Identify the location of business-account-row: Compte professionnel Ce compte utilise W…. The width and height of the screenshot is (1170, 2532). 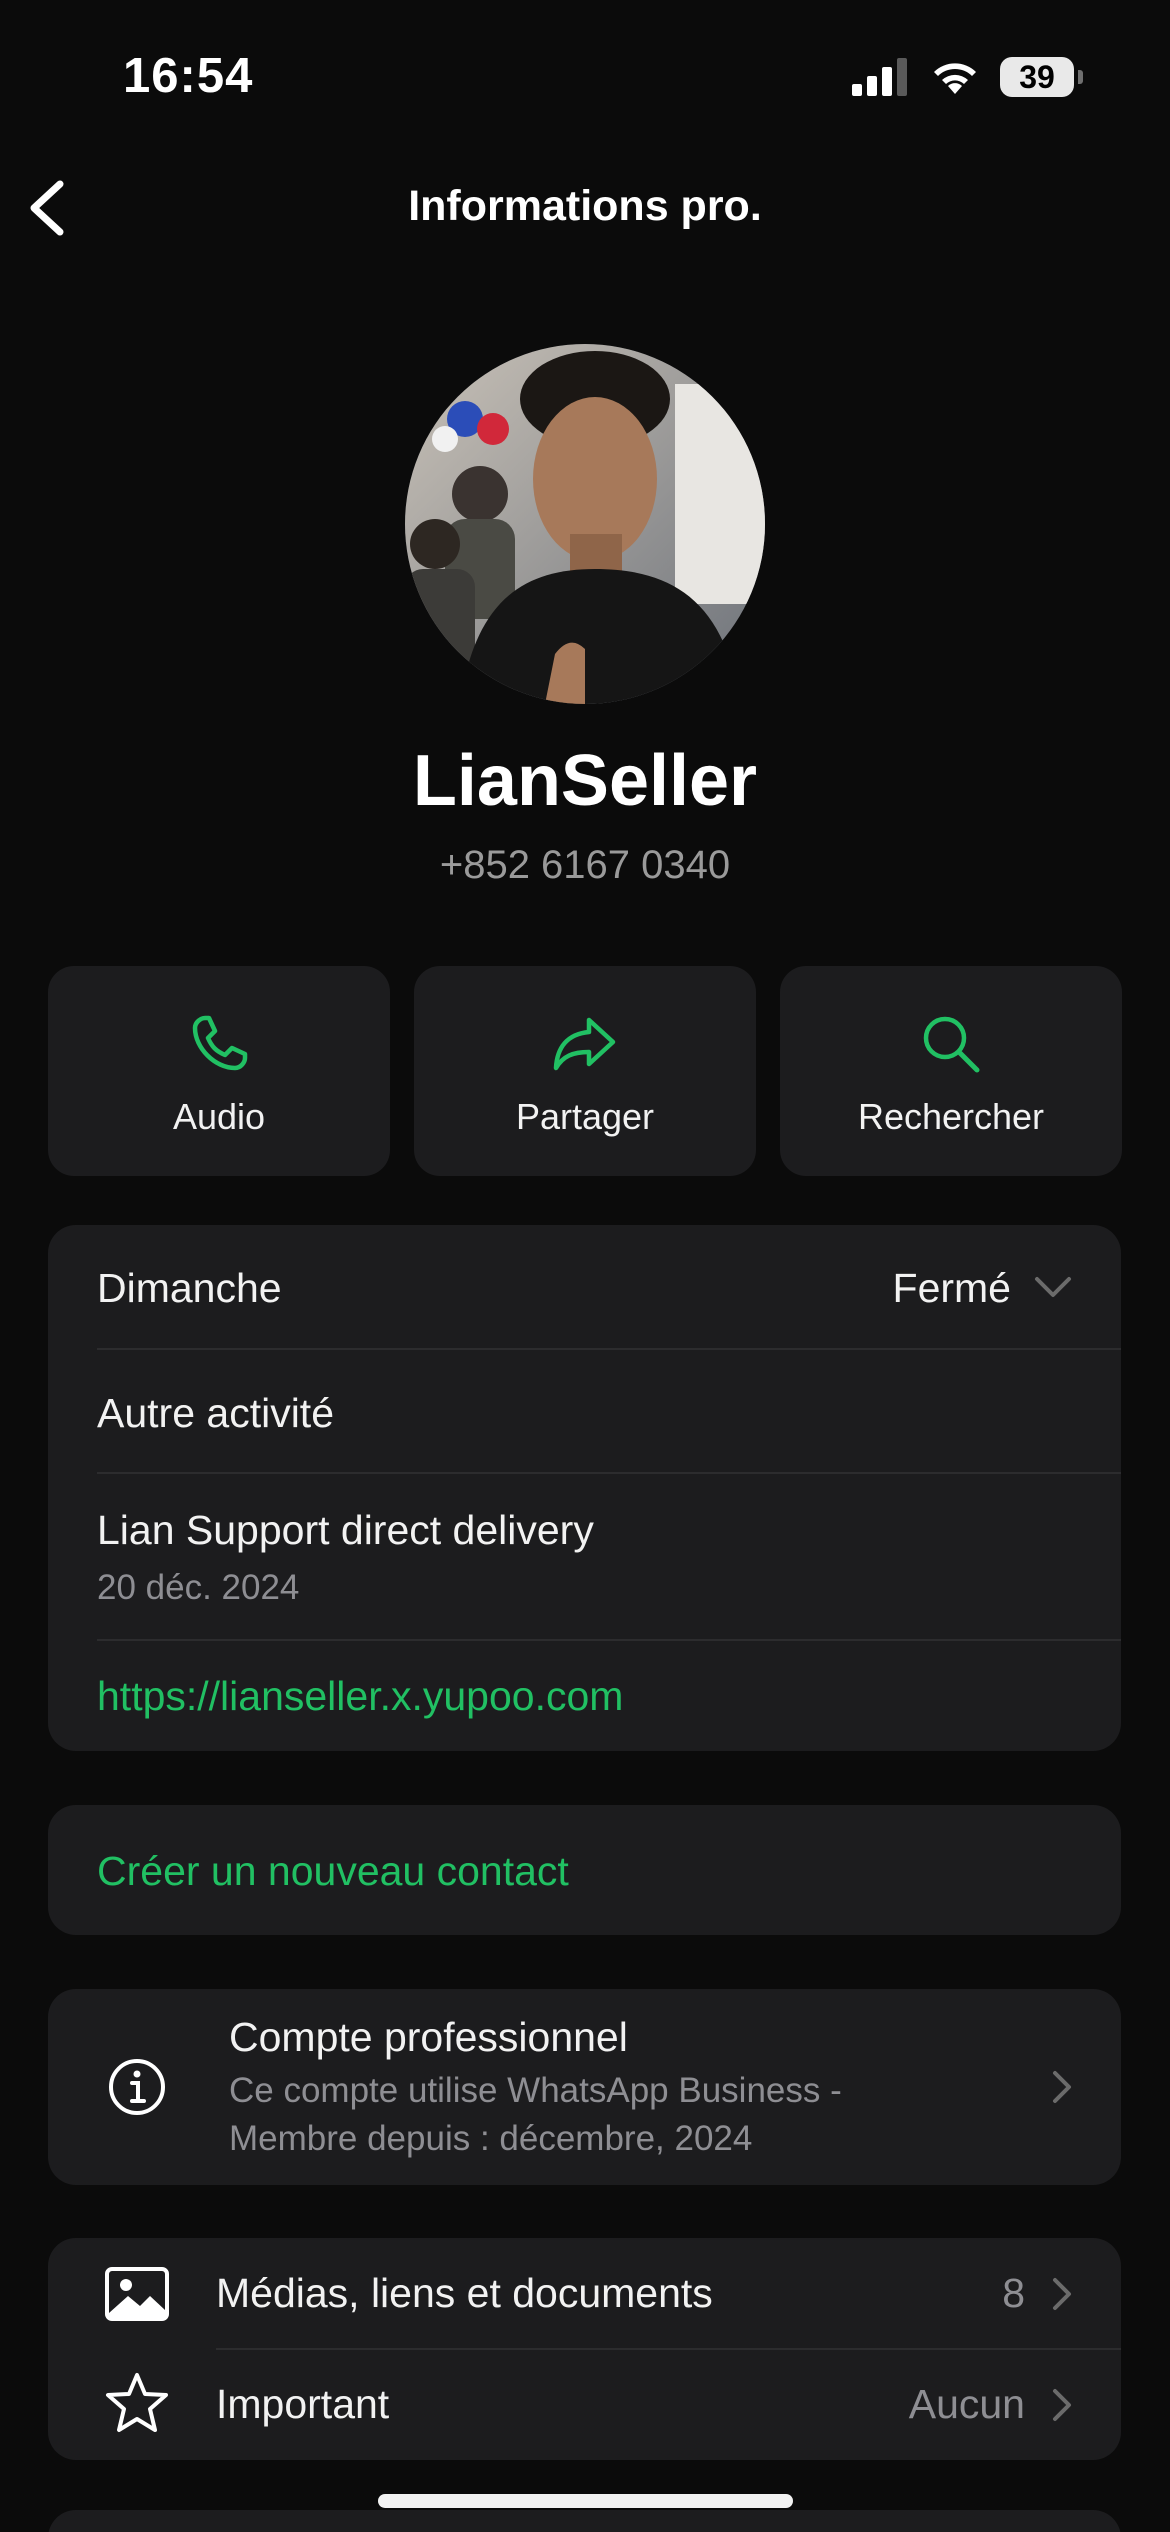
(584, 2087).